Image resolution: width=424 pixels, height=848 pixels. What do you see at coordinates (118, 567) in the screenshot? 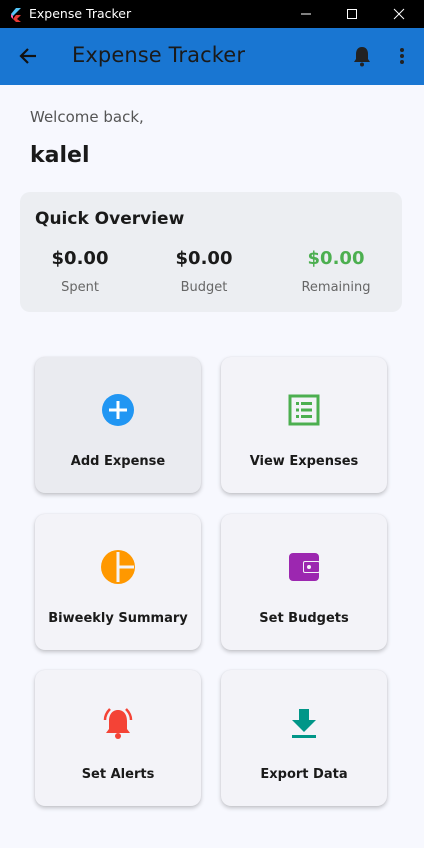
I see `pie-chart-icon` at bounding box center [118, 567].